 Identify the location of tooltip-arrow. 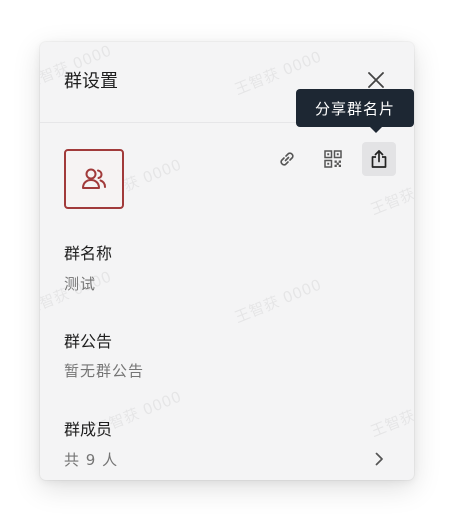
(376, 130).